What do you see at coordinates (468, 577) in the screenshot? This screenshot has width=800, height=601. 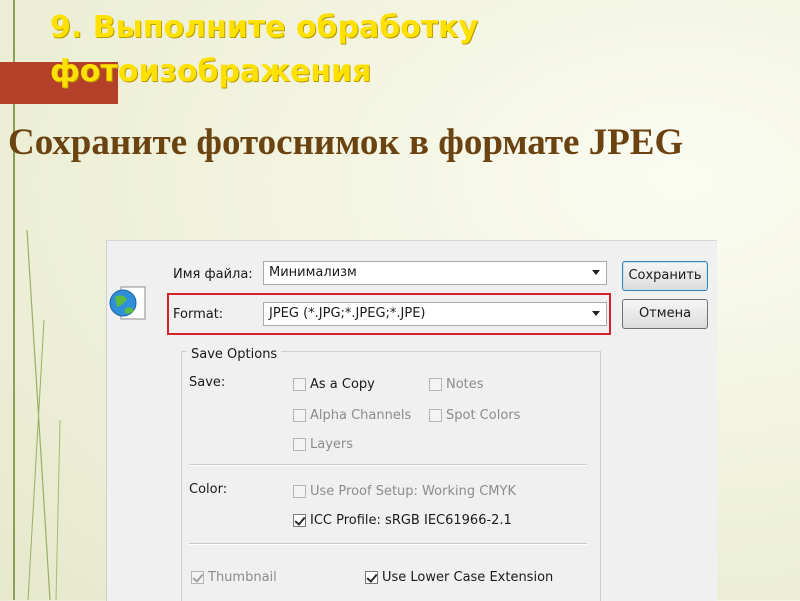 I see `lower-case-extension-label: Use Lower Case Extension` at bounding box center [468, 577].